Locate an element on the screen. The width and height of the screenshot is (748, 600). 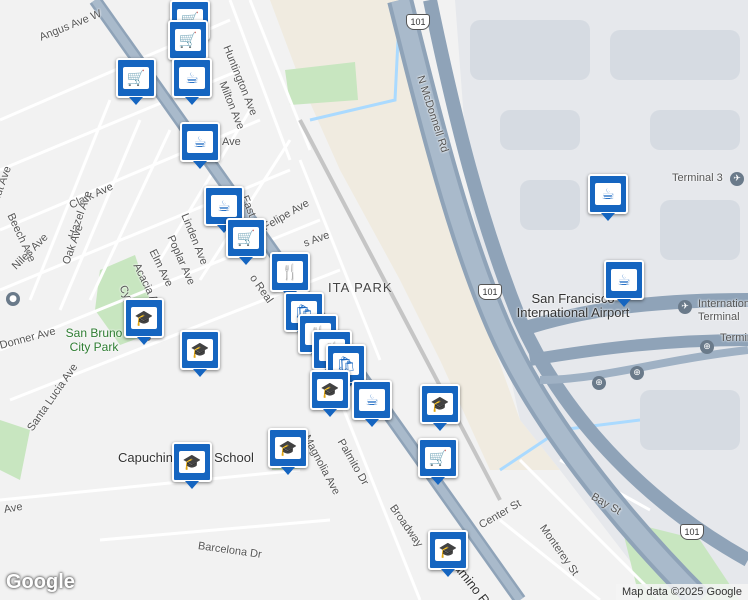
place-international-terminal: International Terminal is located at coordinates (723, 310).